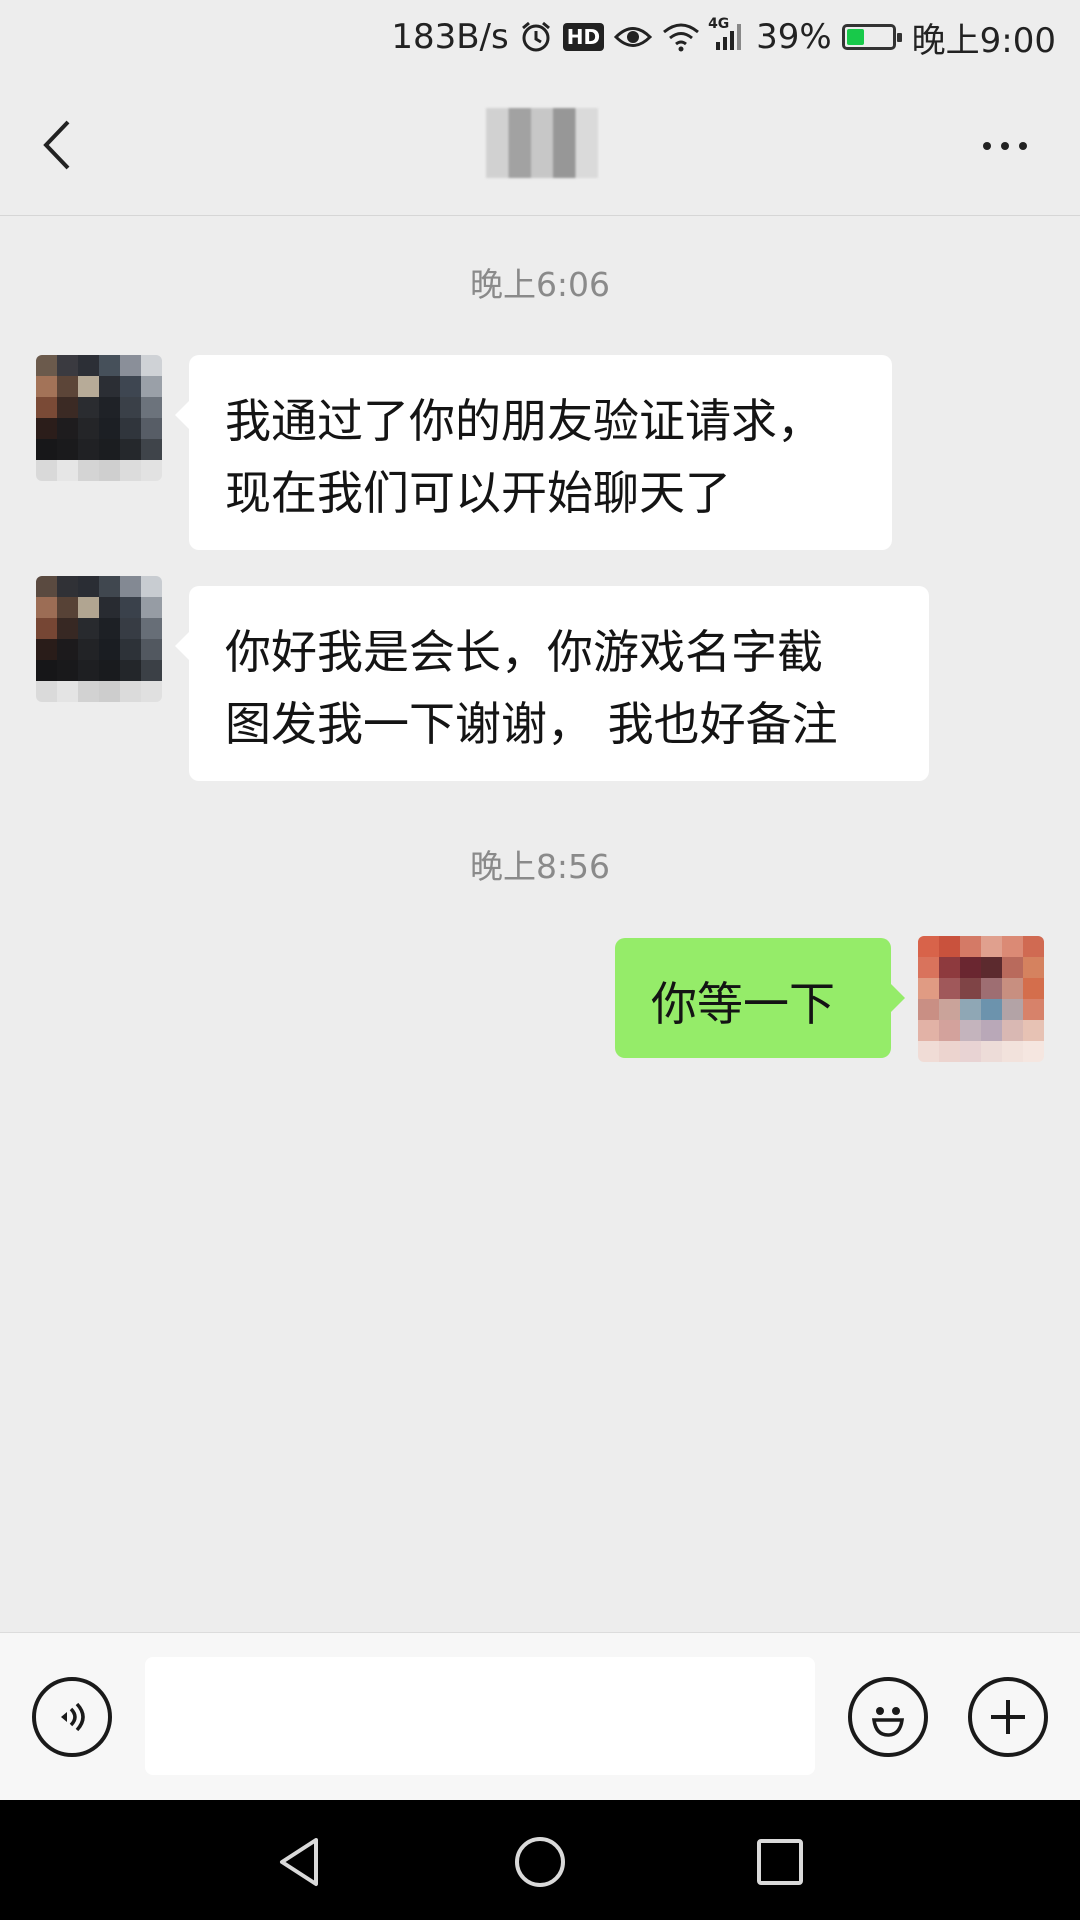  What do you see at coordinates (760, 998) in the screenshot?
I see `outgoing-message: 你等一下` at bounding box center [760, 998].